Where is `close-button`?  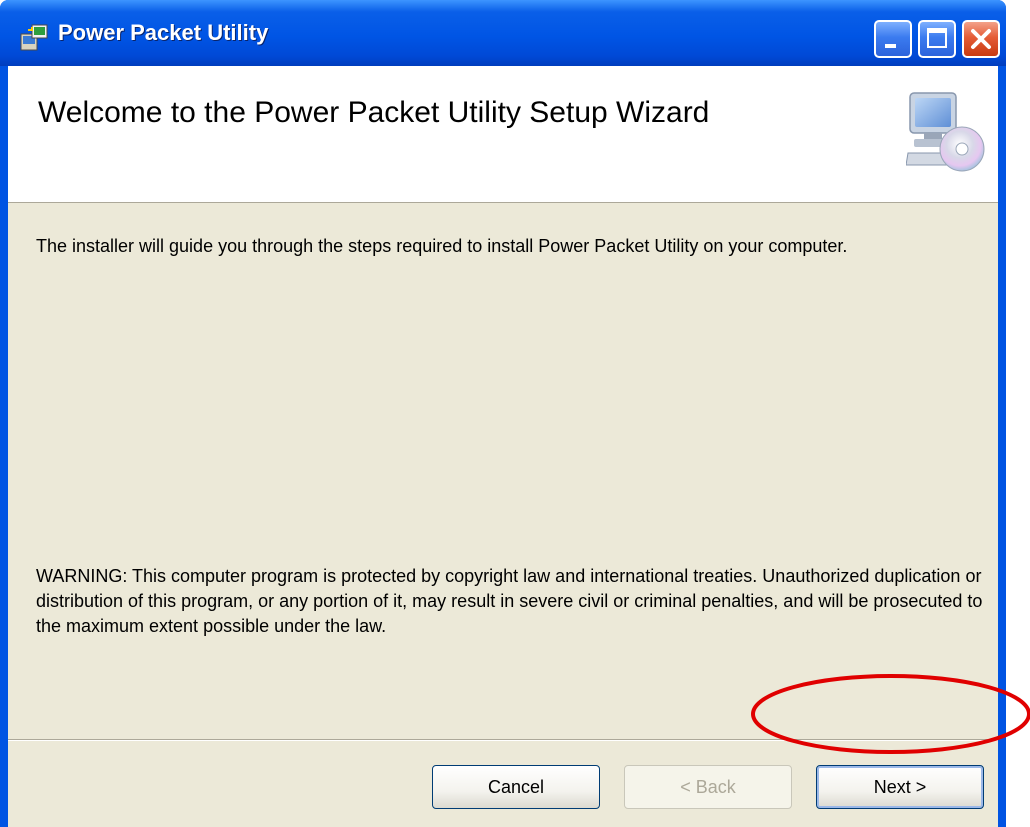
close-button is located at coordinates (981, 39).